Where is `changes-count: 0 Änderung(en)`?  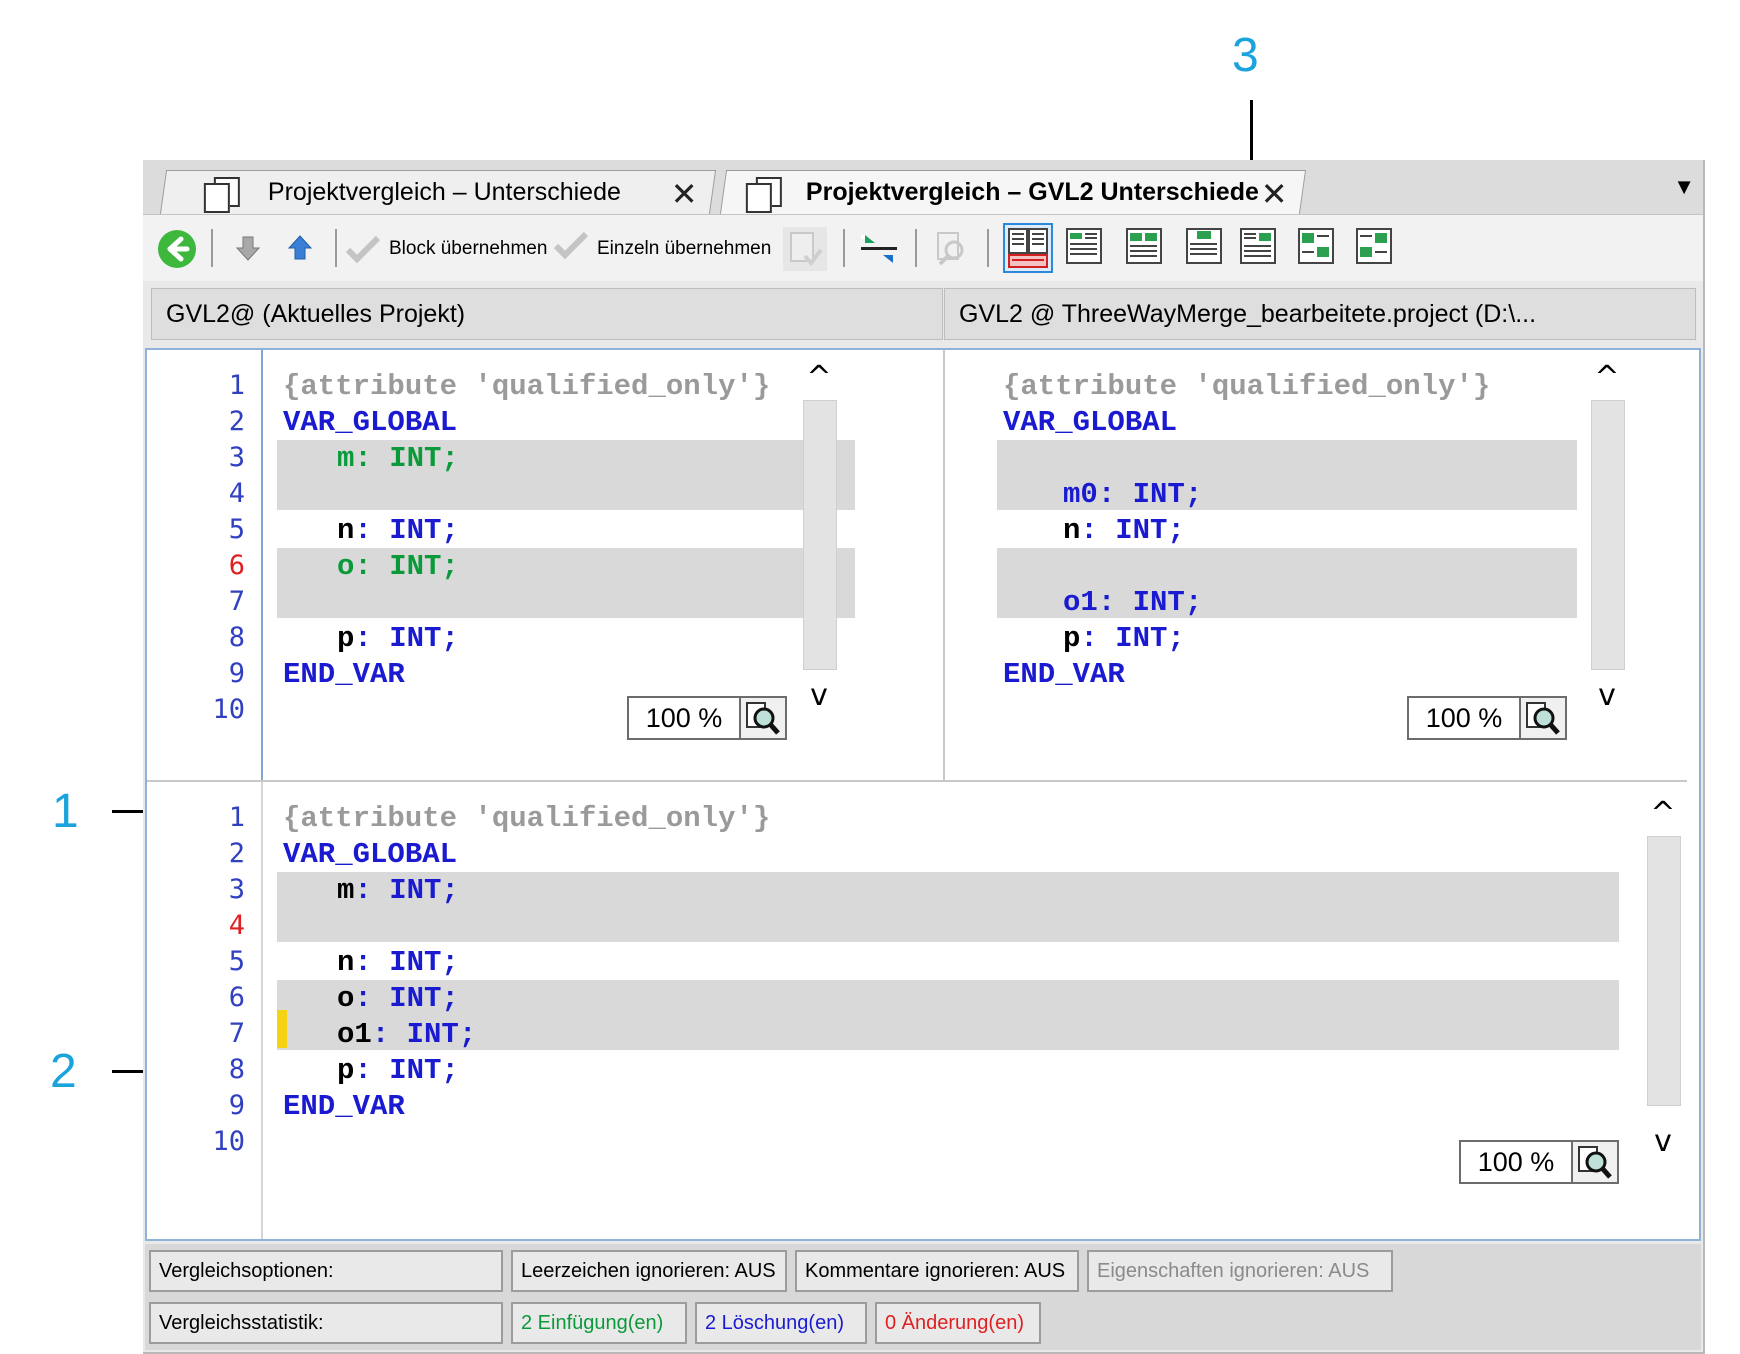 changes-count: 0 Änderung(en) is located at coordinates (958, 1323).